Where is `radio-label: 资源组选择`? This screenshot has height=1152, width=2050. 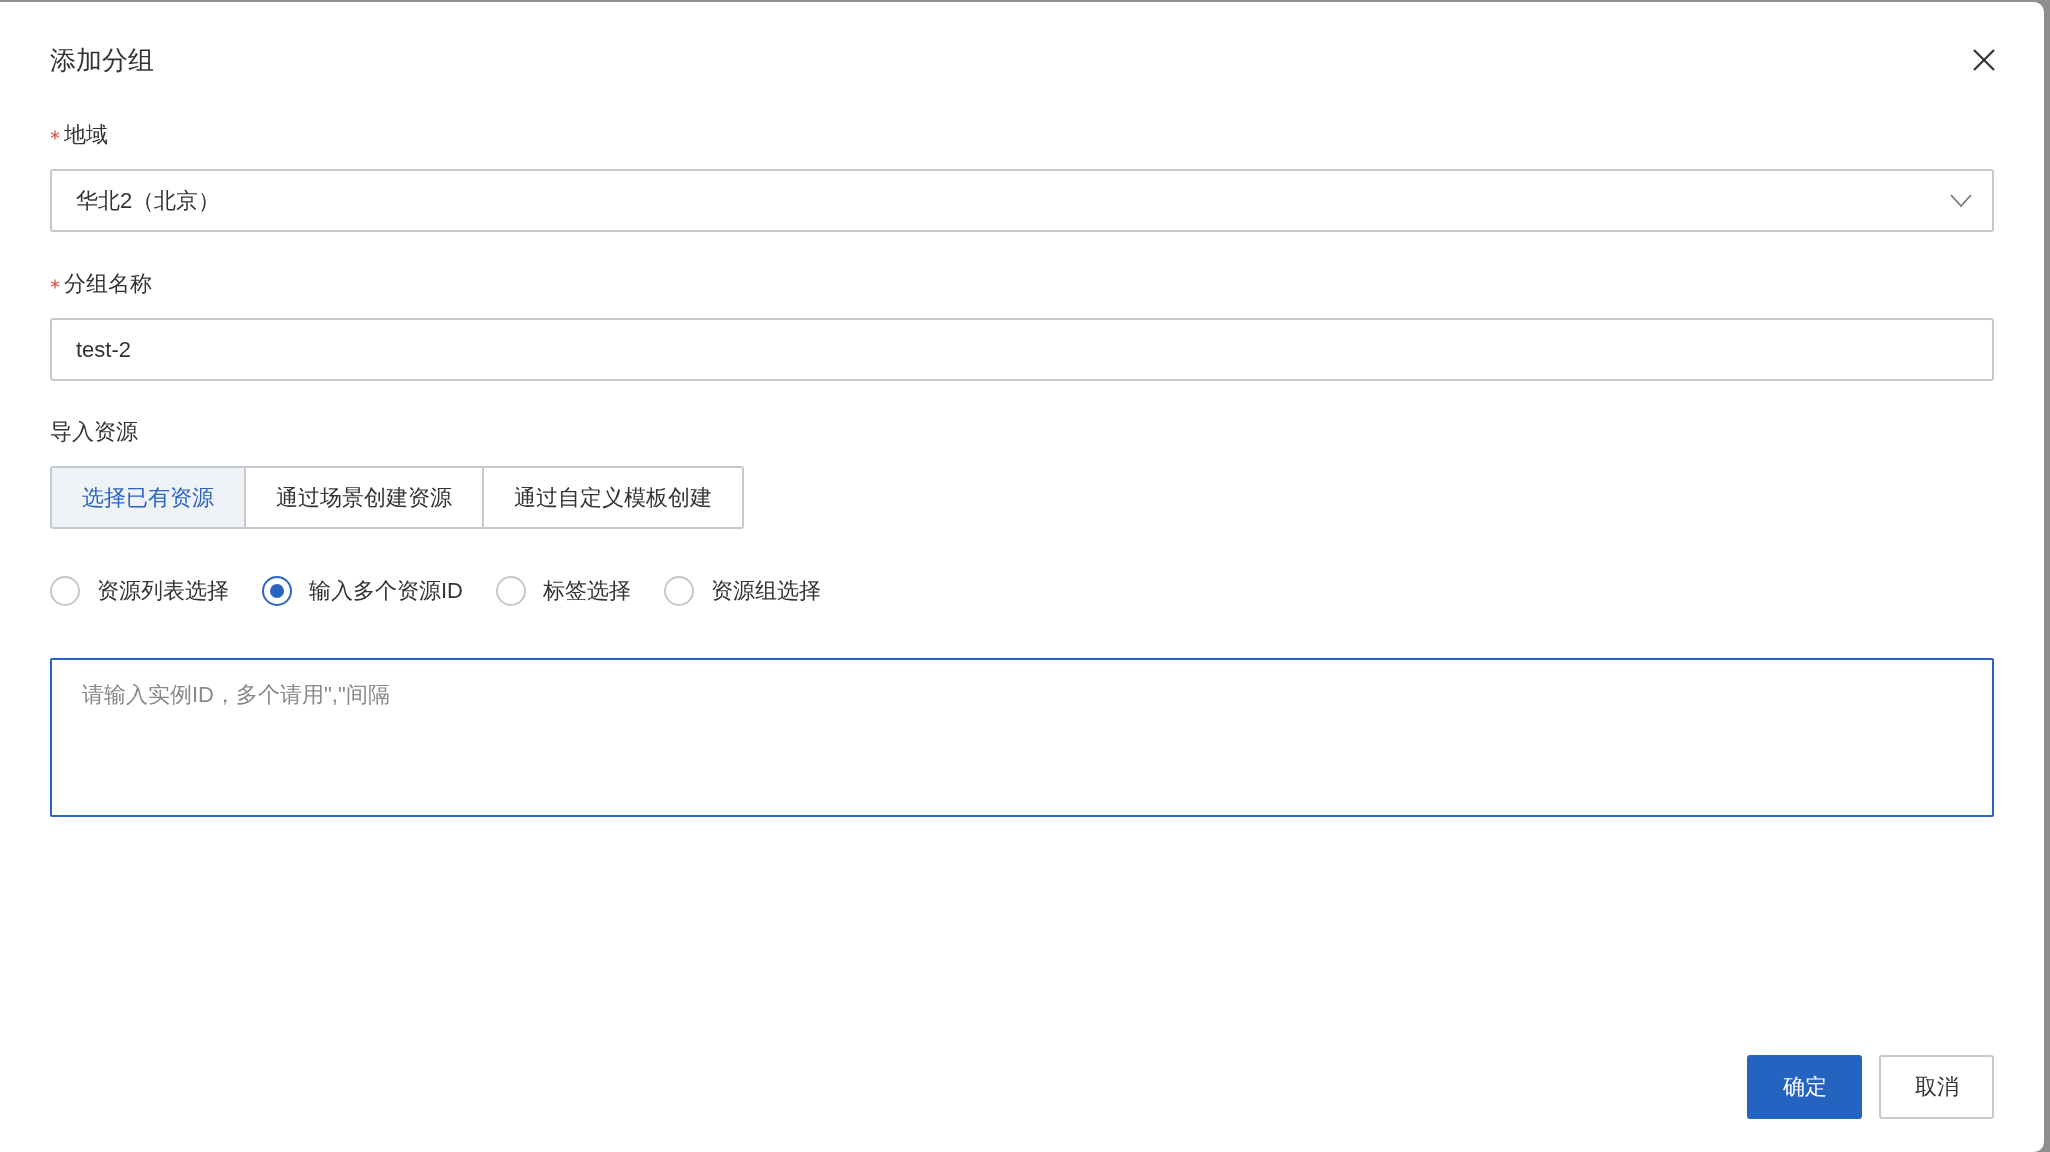
radio-label: 资源组选择 is located at coordinates (766, 591).